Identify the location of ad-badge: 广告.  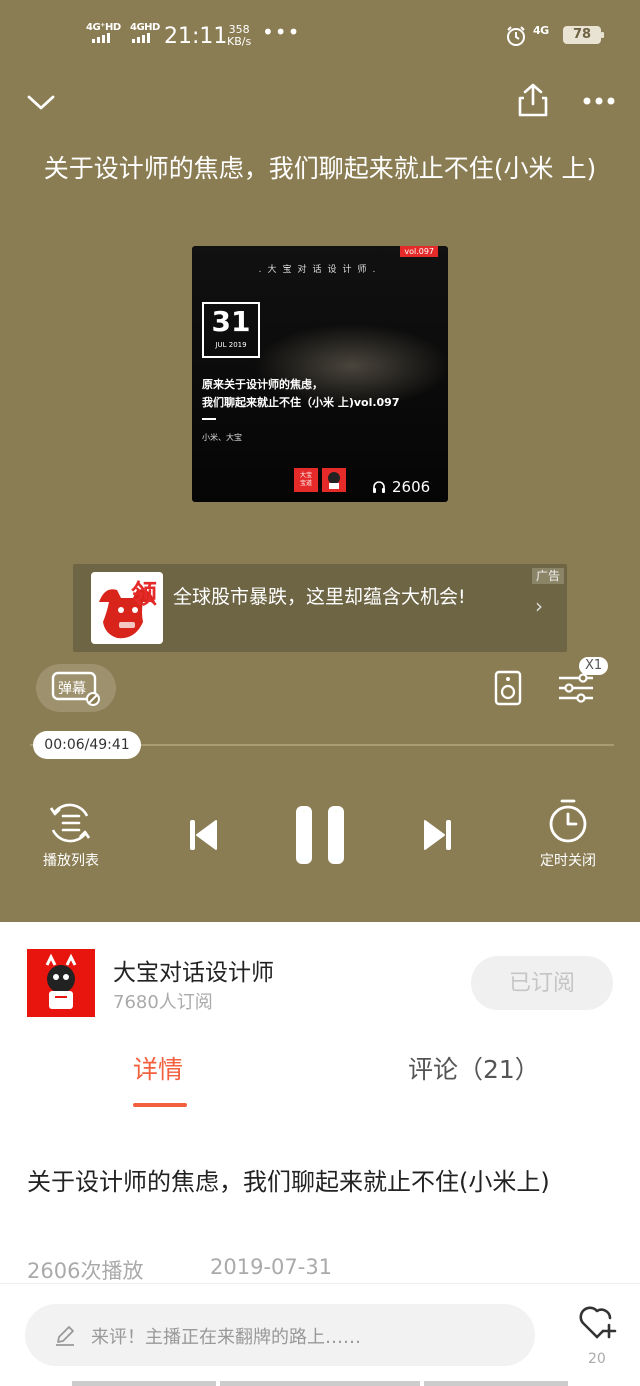
(547, 576).